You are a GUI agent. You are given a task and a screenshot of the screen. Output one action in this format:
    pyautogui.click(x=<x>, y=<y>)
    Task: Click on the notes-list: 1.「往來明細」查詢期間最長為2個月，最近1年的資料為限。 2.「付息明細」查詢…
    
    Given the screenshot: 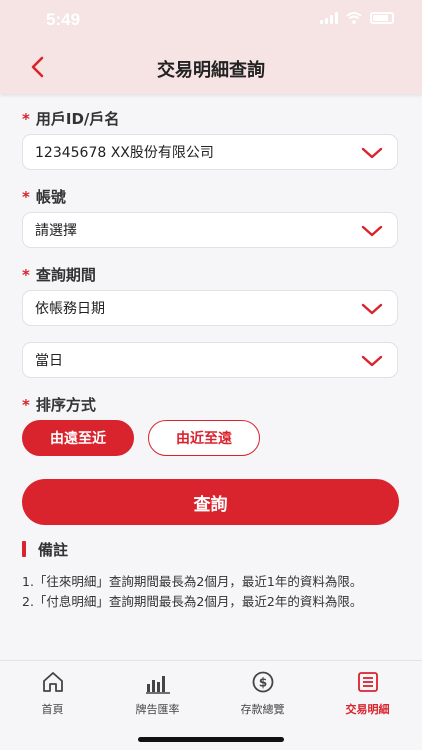 What is the action you would take?
    pyautogui.click(x=212, y=592)
    